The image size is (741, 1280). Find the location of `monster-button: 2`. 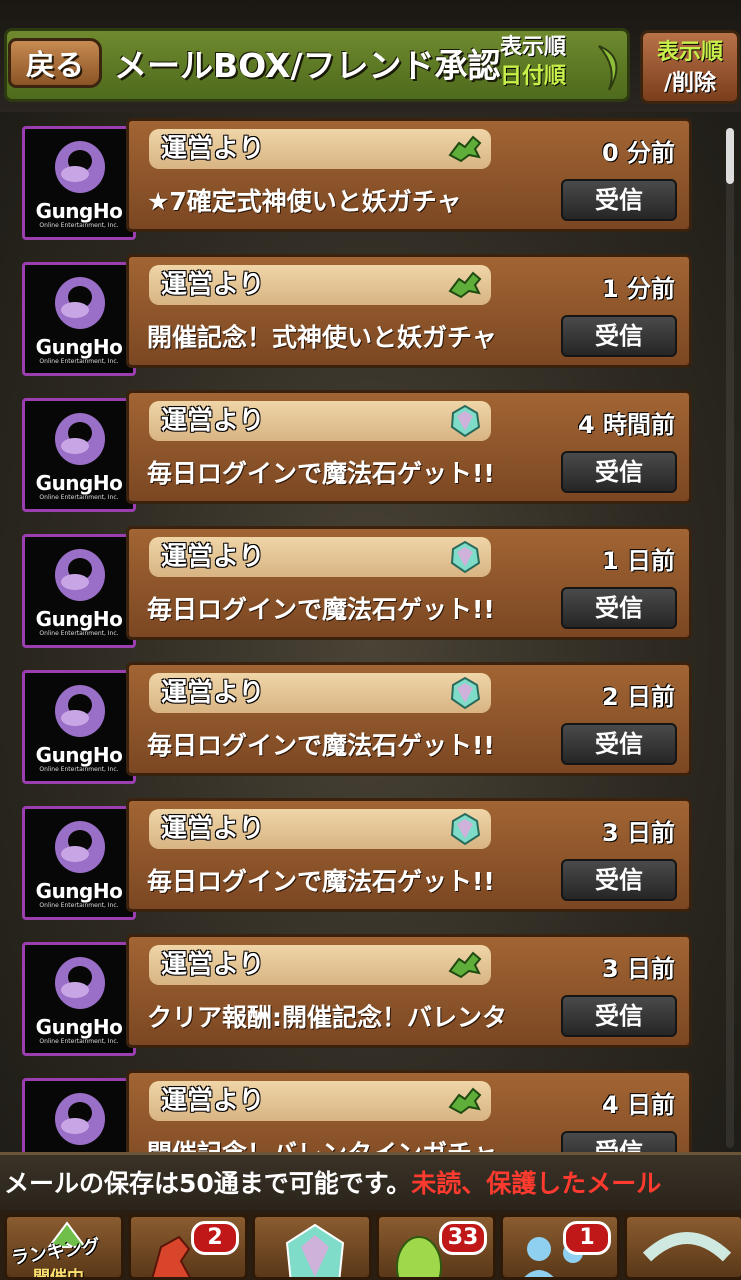

monster-button: 2 is located at coordinates (188, 1247).